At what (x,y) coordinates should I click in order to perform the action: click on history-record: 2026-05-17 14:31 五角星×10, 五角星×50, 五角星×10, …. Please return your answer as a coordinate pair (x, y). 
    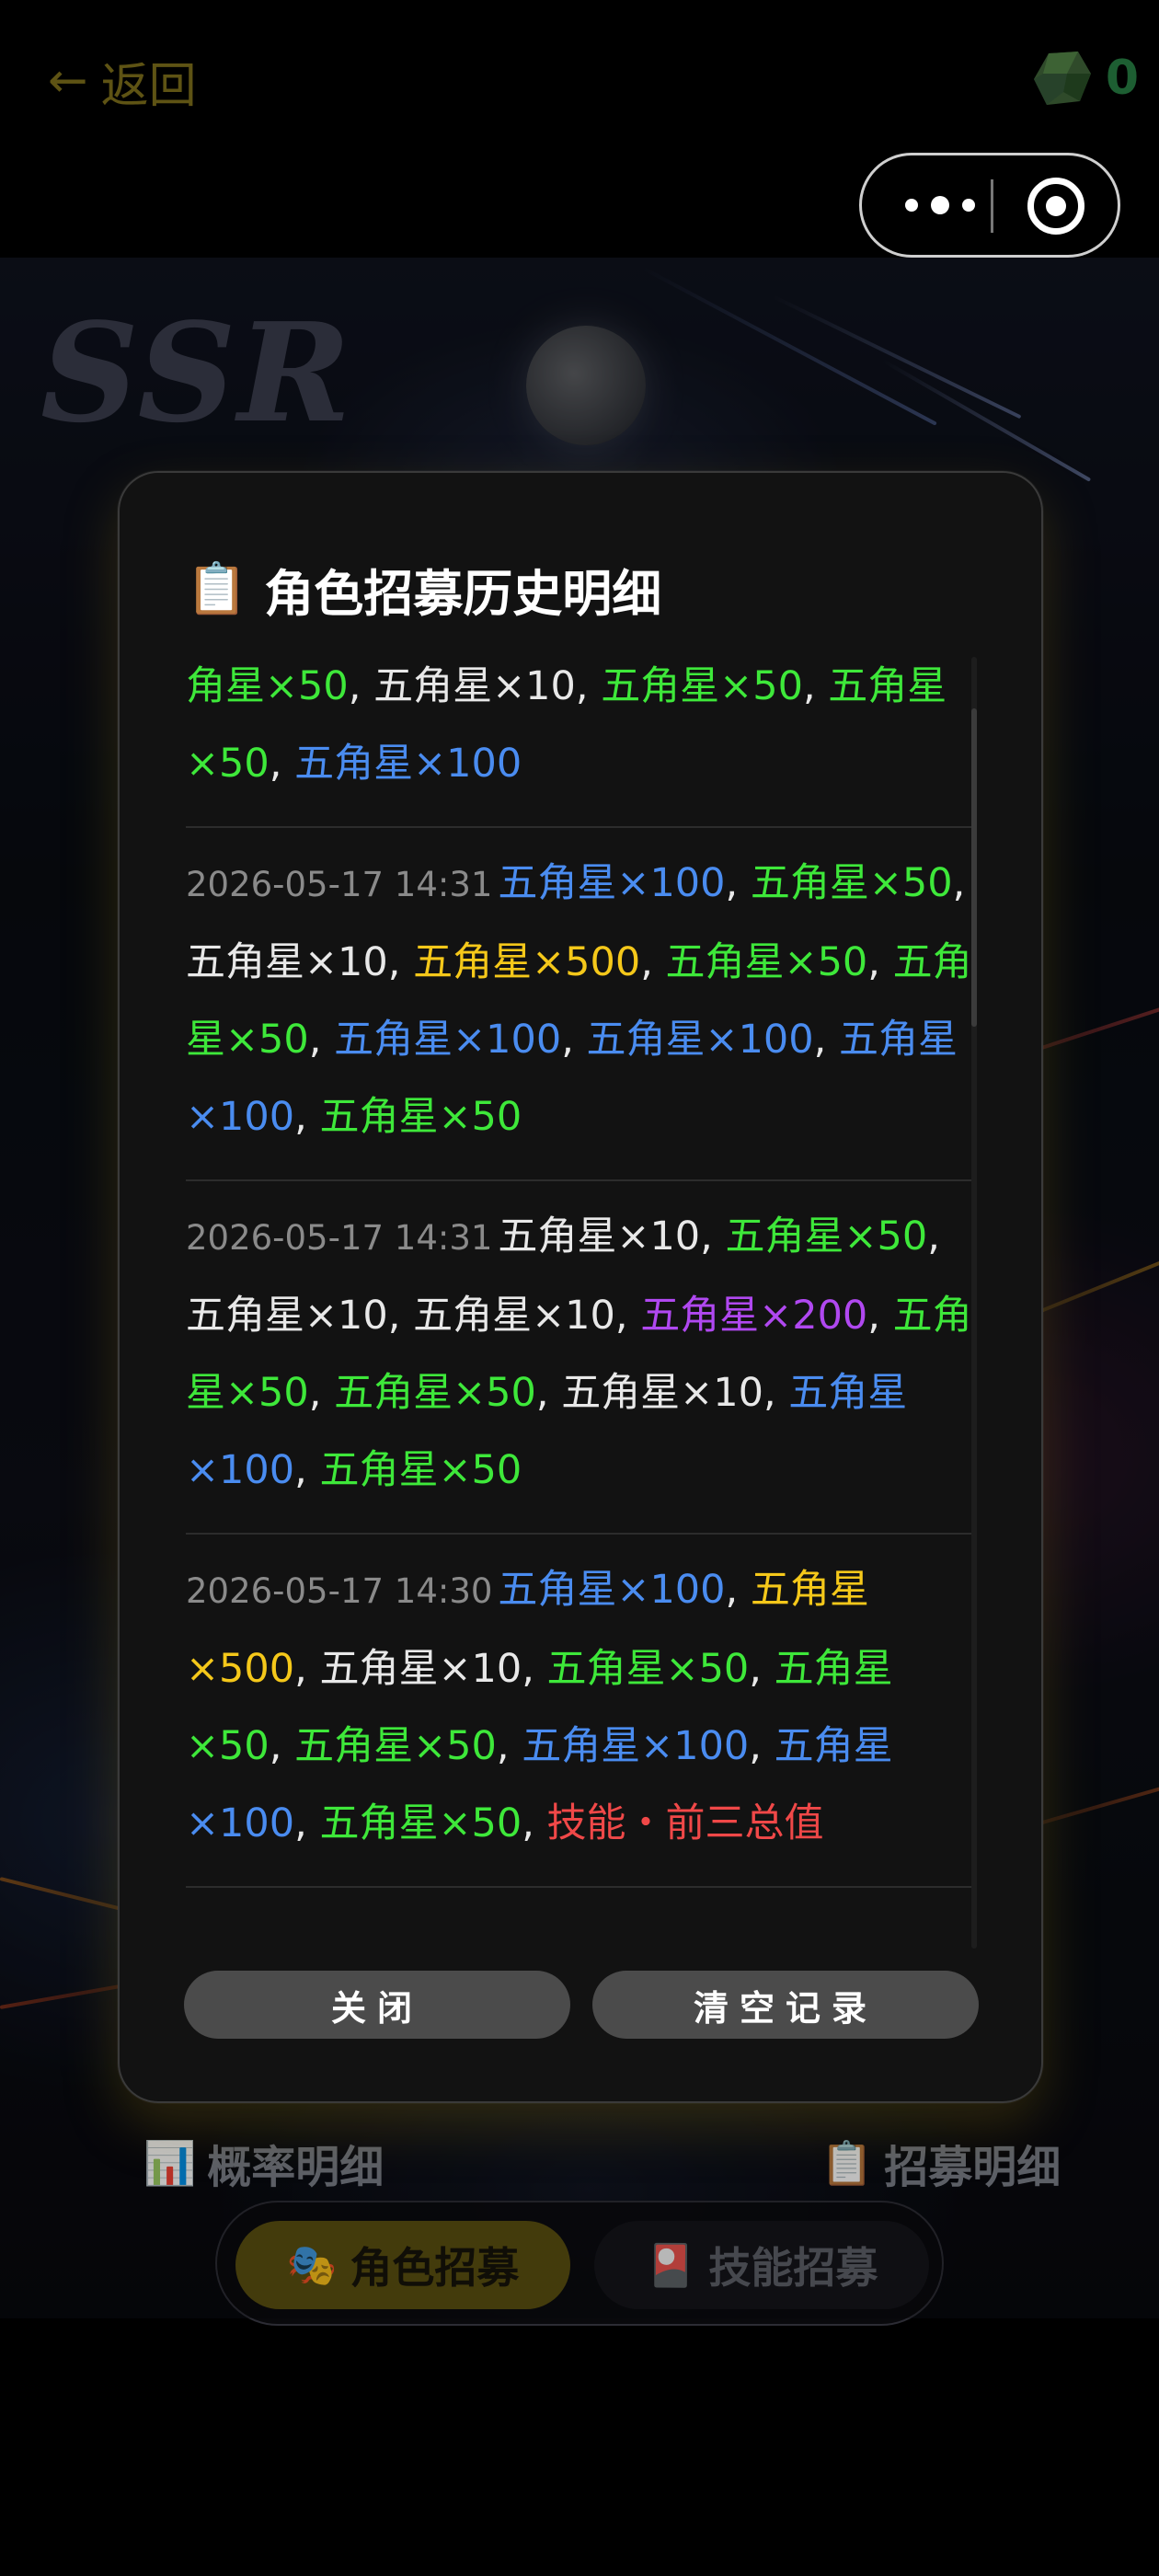
    Looking at the image, I should click on (579, 1358).